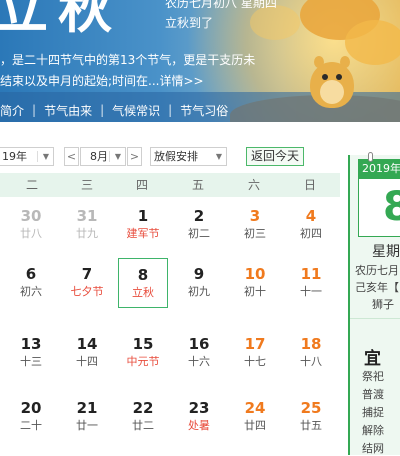  I want to click on year-select-value: 19年, so click(14, 156).